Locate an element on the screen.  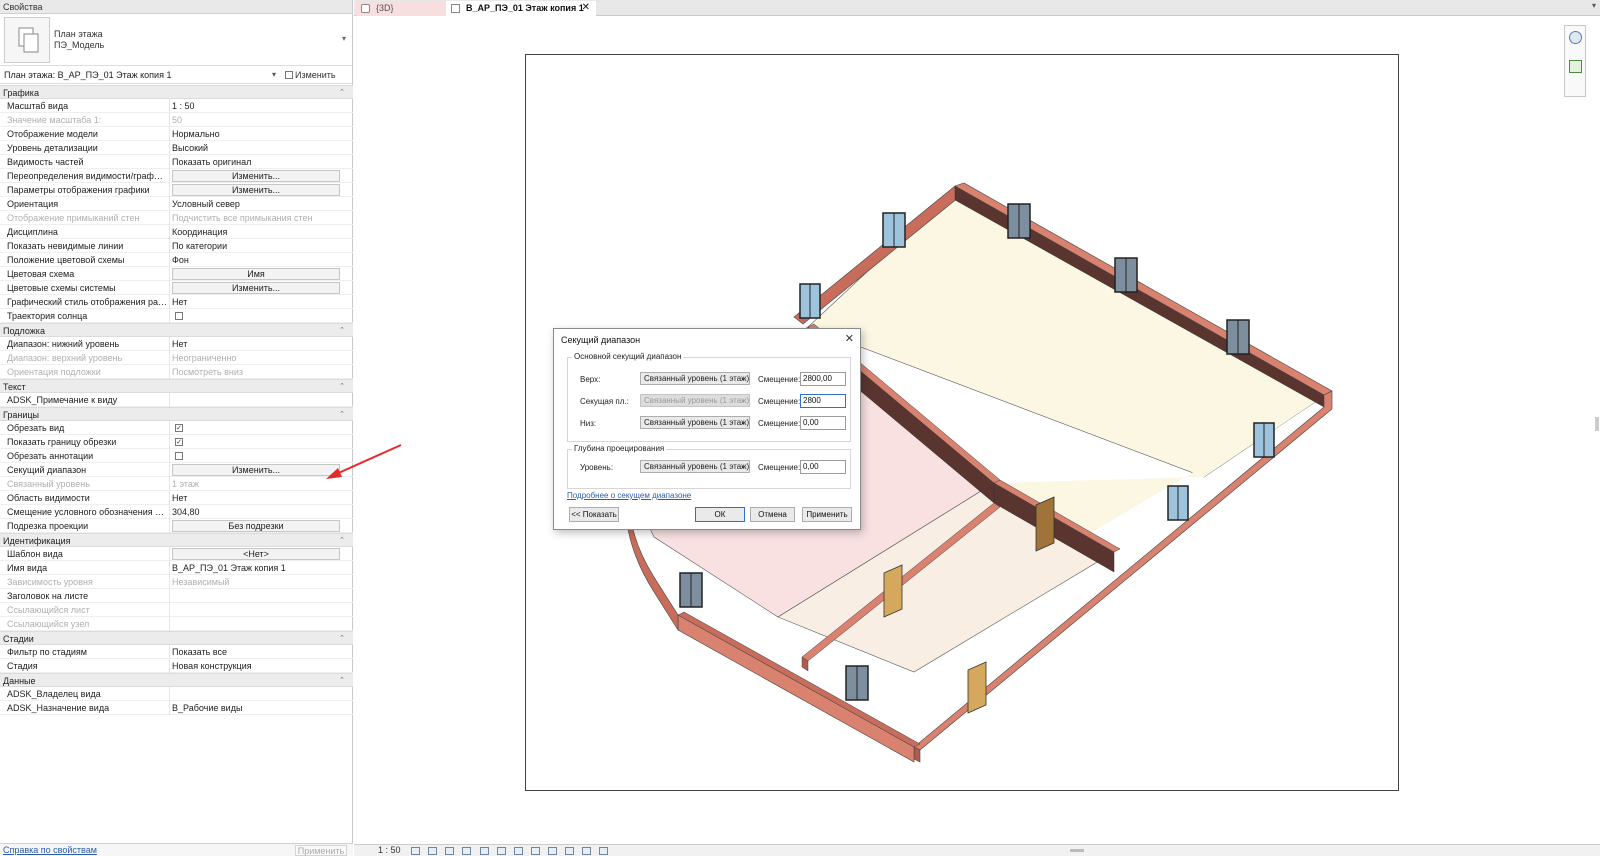
prop-view-purpose: ADSK_Назначение вида В_Рабочие виды is located at coordinates (176, 708).